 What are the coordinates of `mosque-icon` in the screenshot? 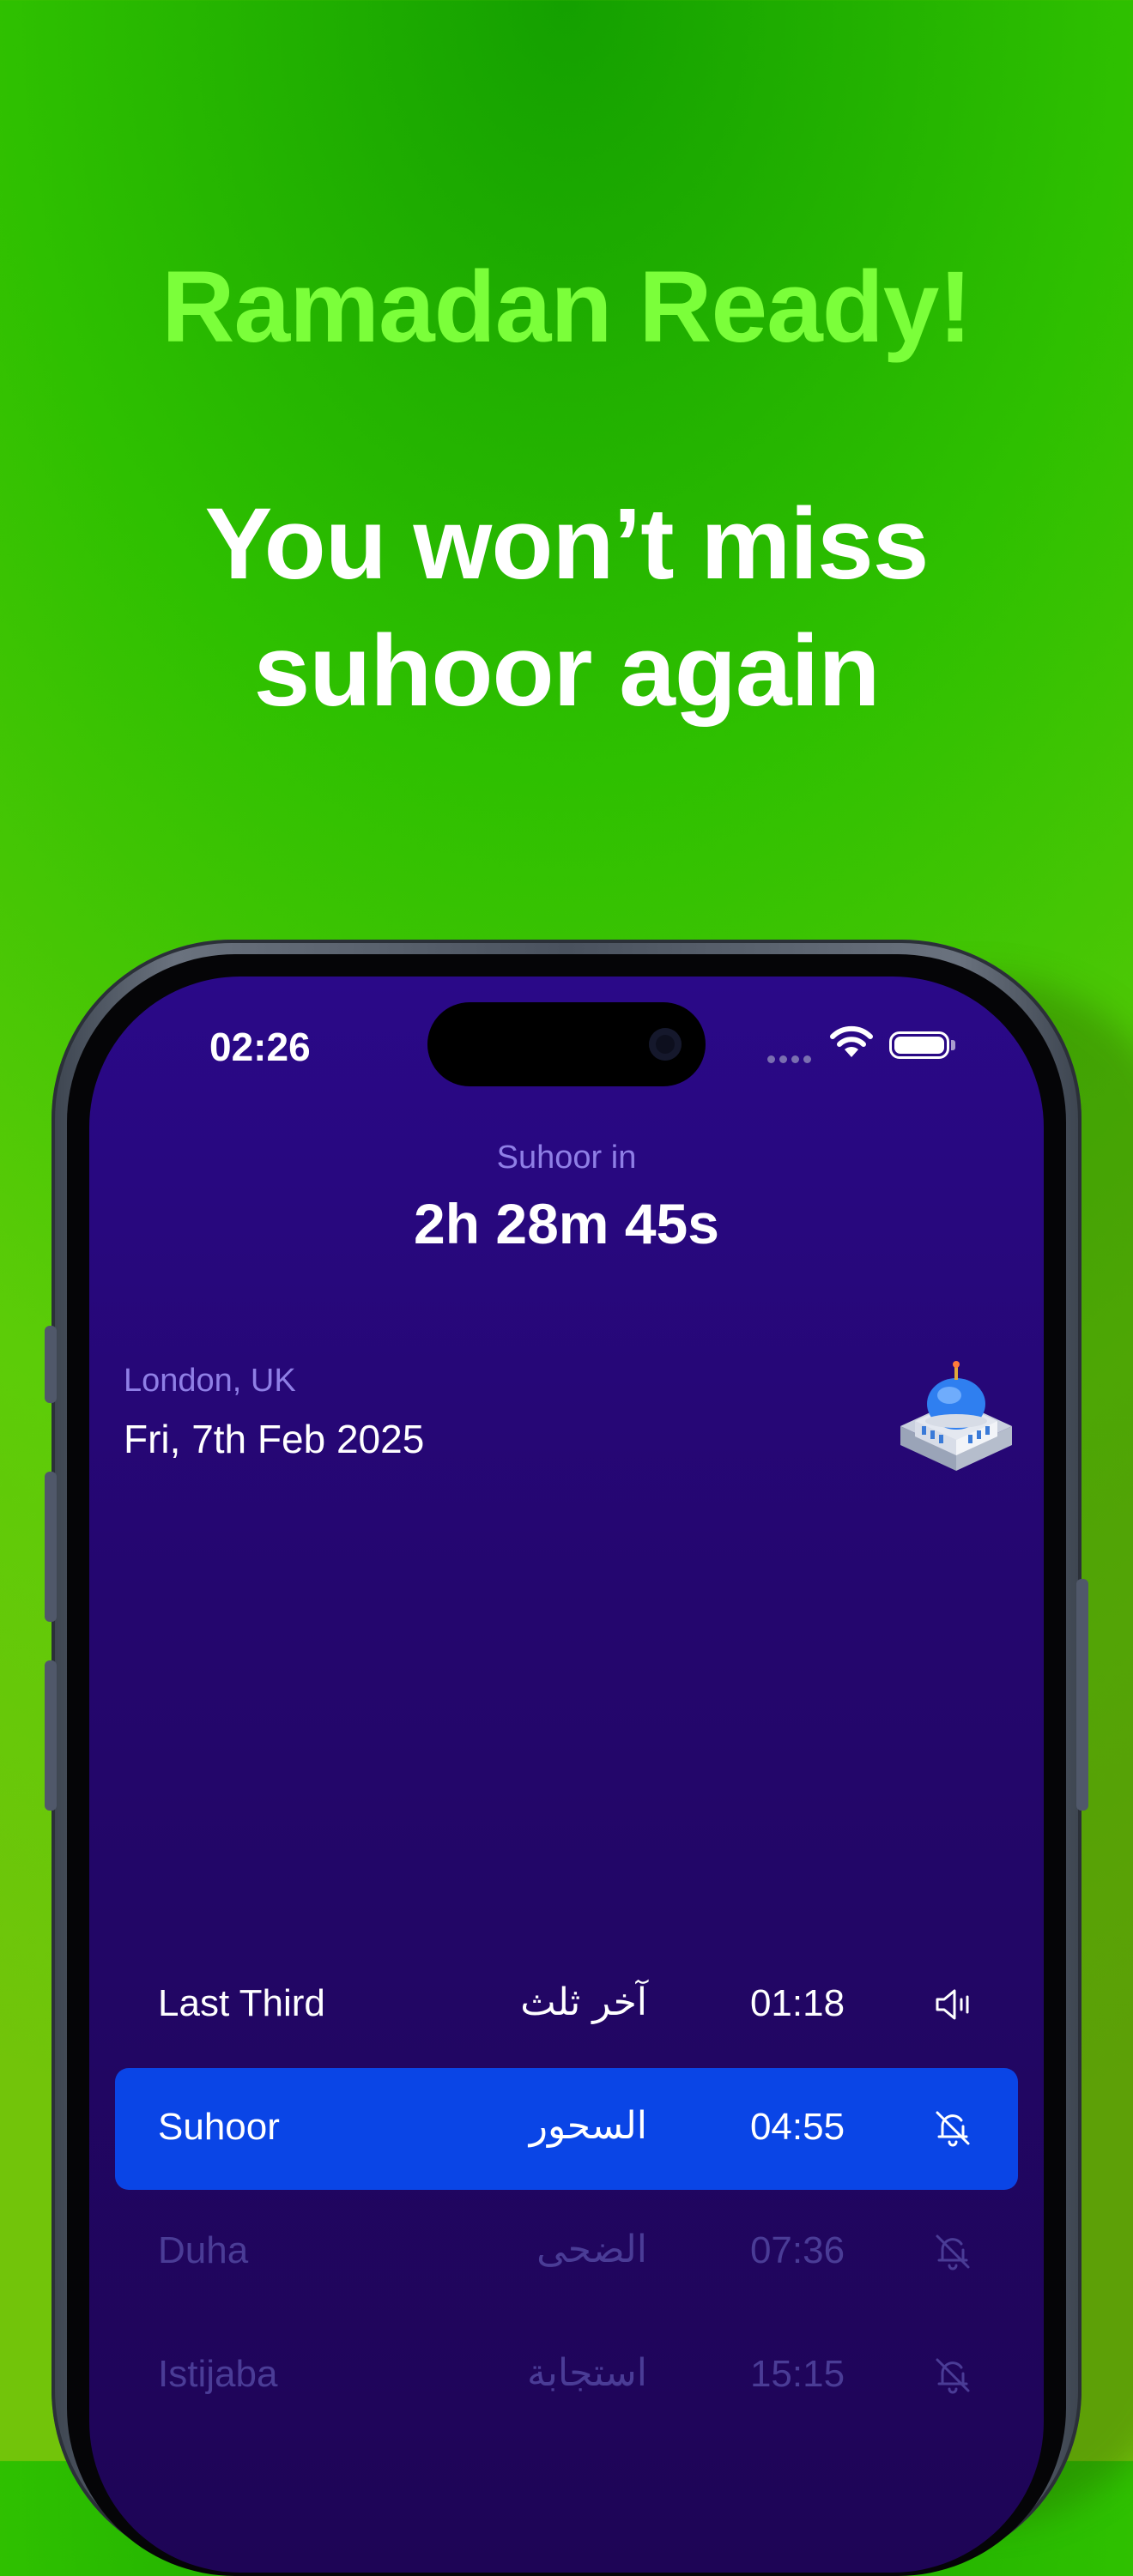 It's located at (956, 1416).